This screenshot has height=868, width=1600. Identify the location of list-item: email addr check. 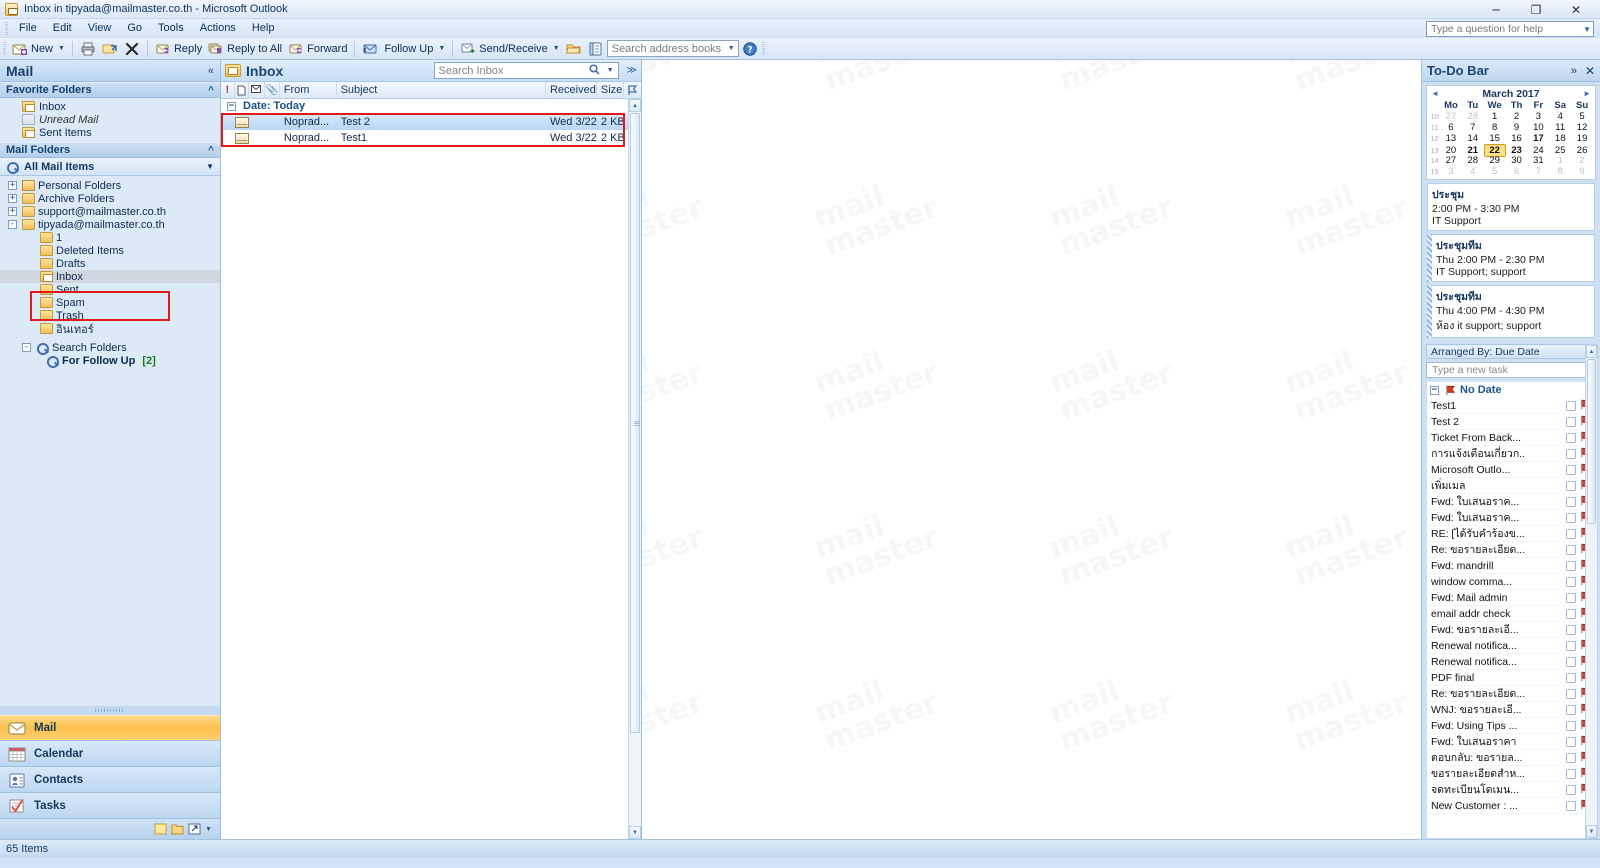
(1511, 614).